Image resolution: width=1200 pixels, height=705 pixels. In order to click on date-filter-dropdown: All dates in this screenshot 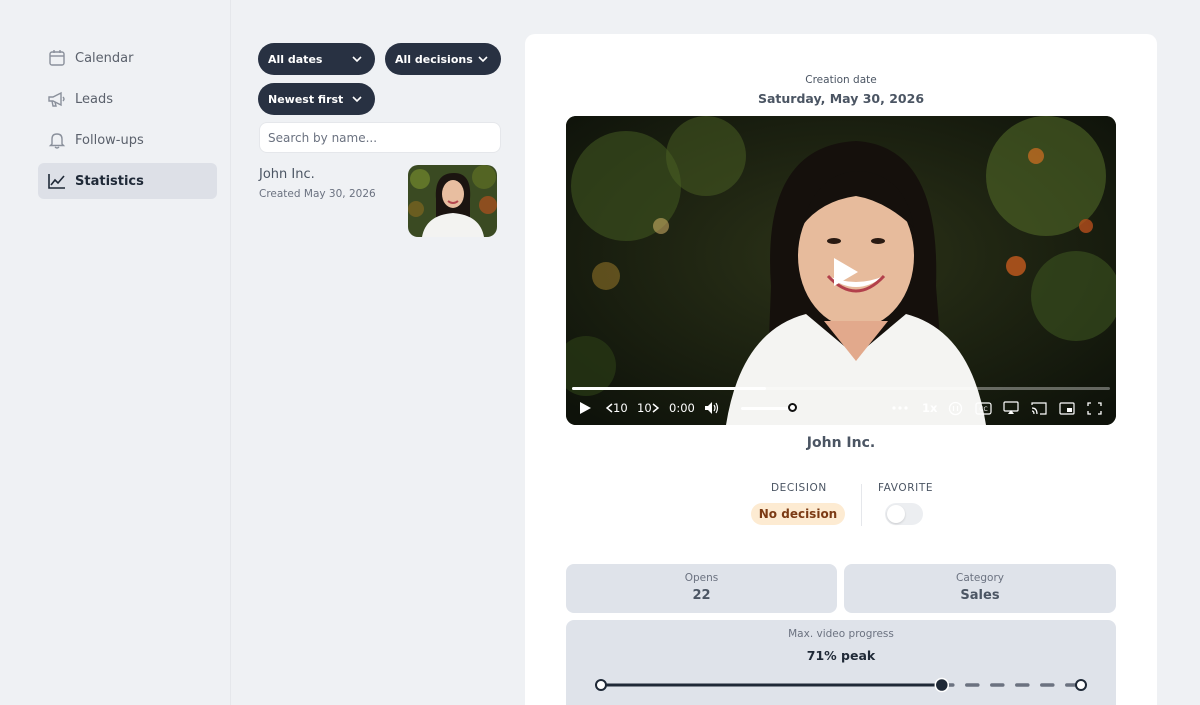, I will do `click(316, 59)`.